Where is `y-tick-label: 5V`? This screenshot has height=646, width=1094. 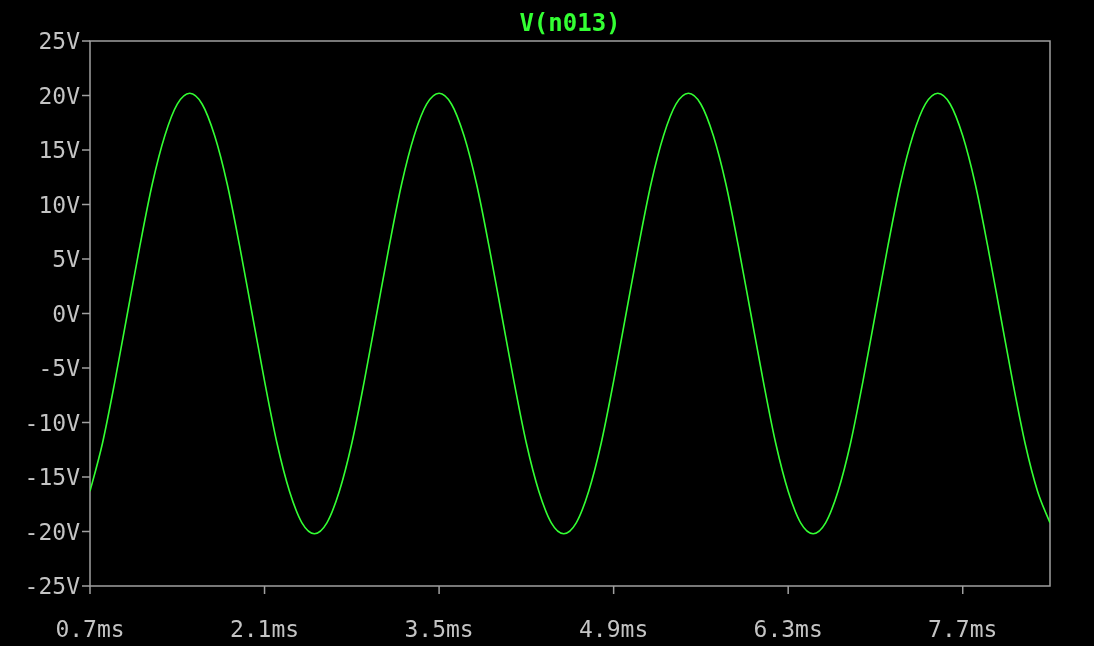
y-tick-label: 5V is located at coordinates (66, 259).